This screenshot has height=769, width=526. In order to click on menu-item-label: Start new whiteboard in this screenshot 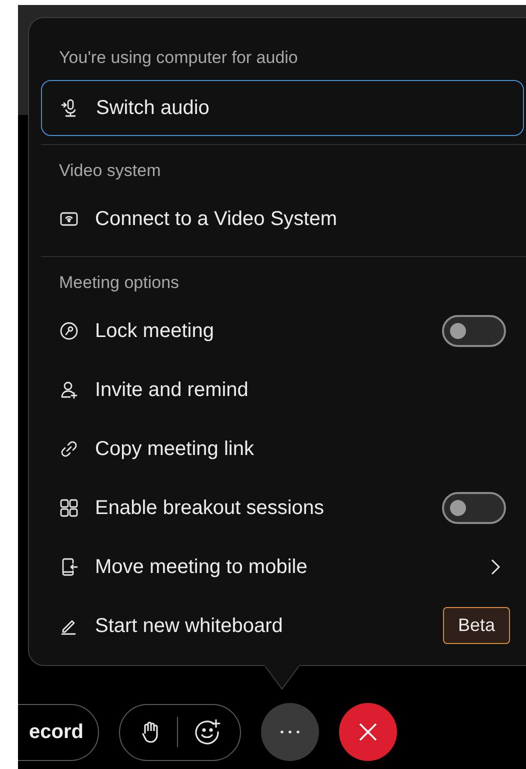, I will do `click(189, 626)`.